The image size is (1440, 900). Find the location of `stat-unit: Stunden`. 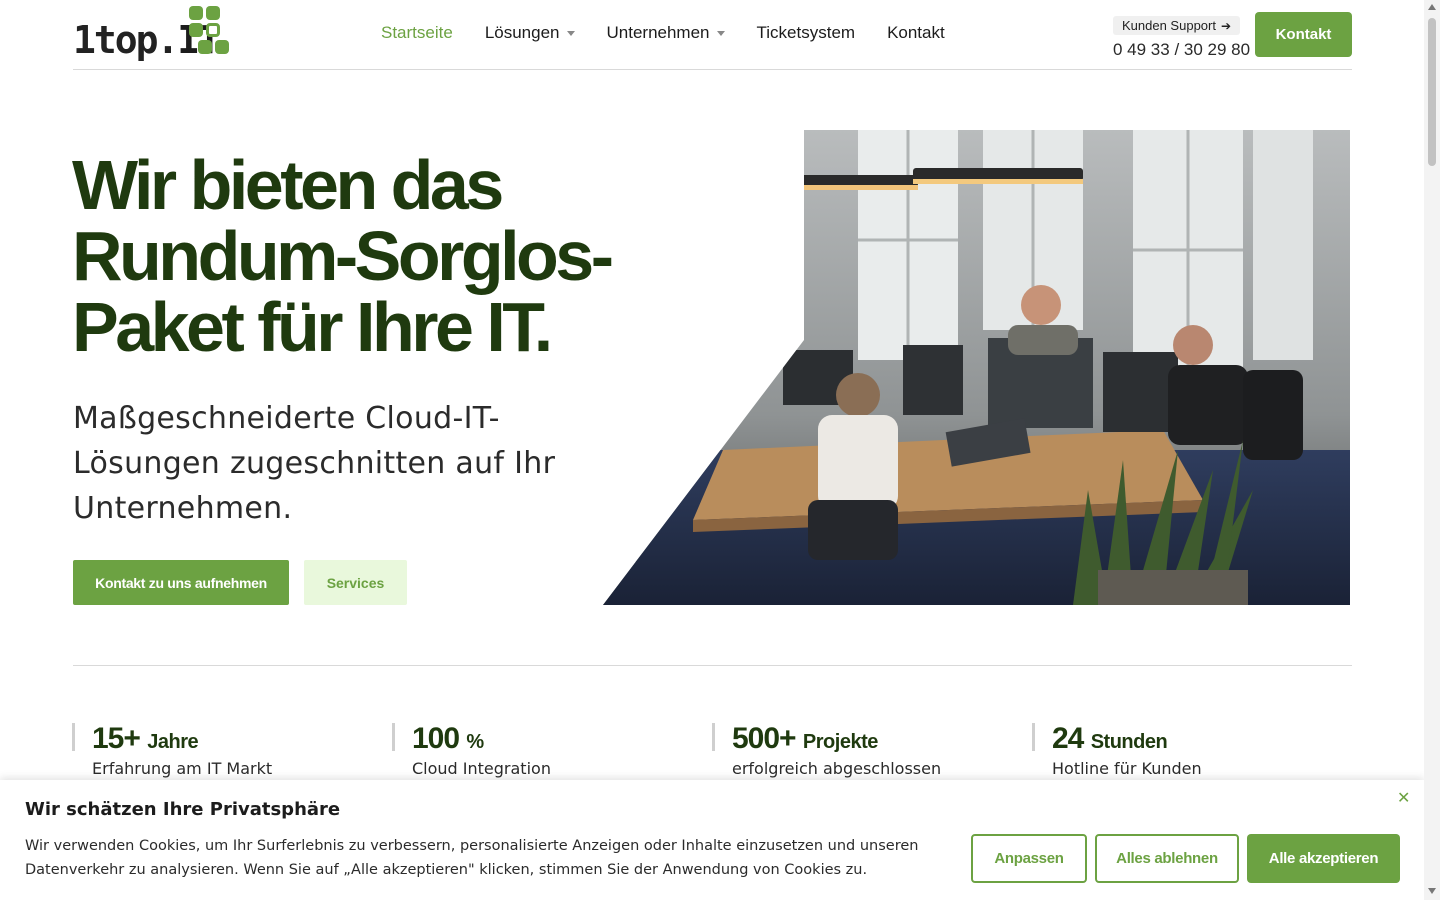

stat-unit: Stunden is located at coordinates (1129, 742).